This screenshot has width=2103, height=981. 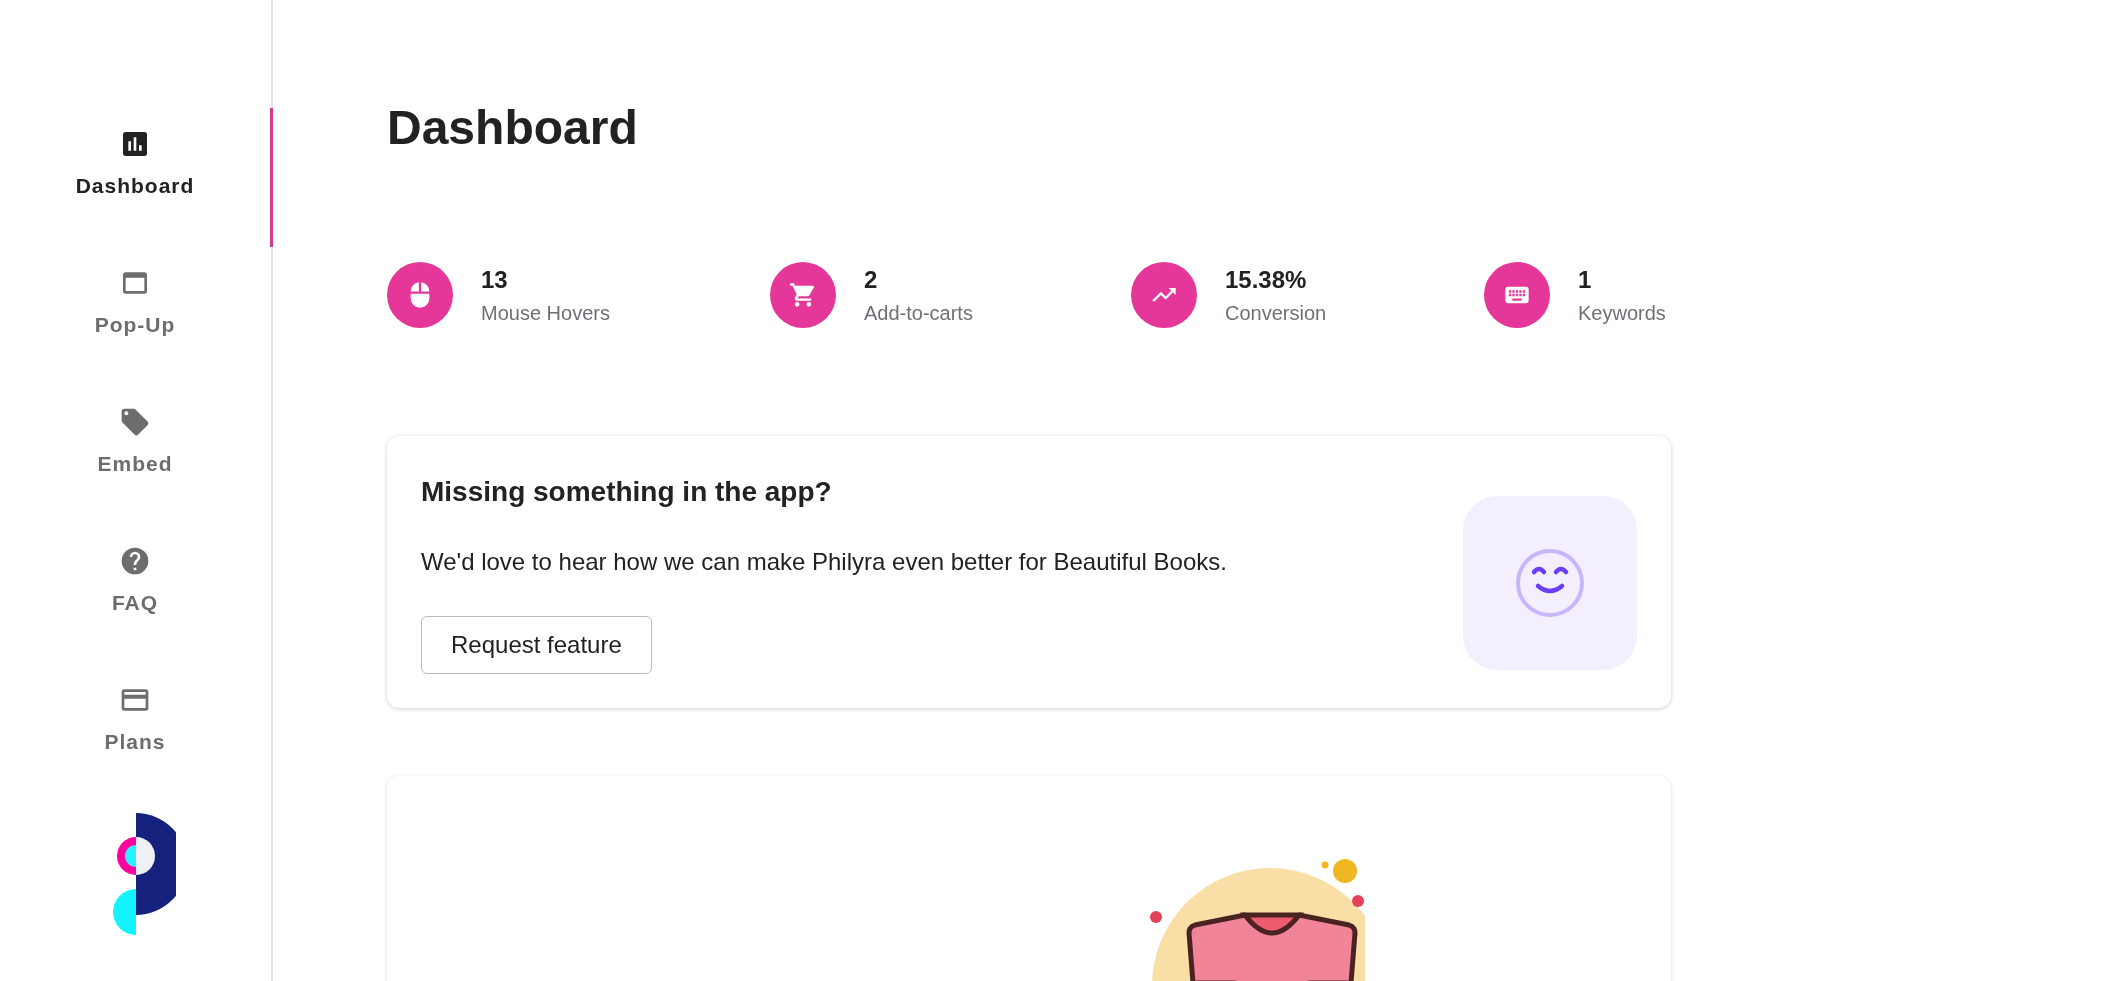 What do you see at coordinates (495, 279) in the screenshot?
I see `stat-value: 13` at bounding box center [495, 279].